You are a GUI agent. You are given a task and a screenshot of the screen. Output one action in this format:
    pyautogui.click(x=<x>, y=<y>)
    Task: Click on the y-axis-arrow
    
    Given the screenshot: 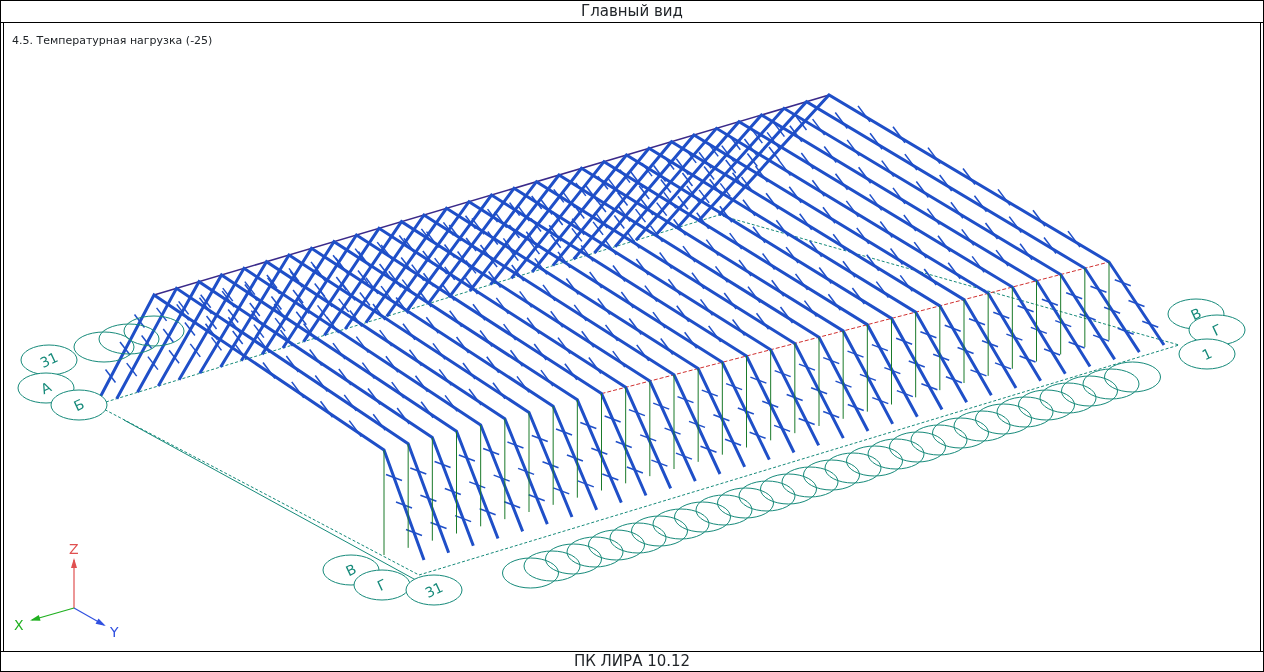 What is the action you would take?
    pyautogui.click(x=89, y=616)
    